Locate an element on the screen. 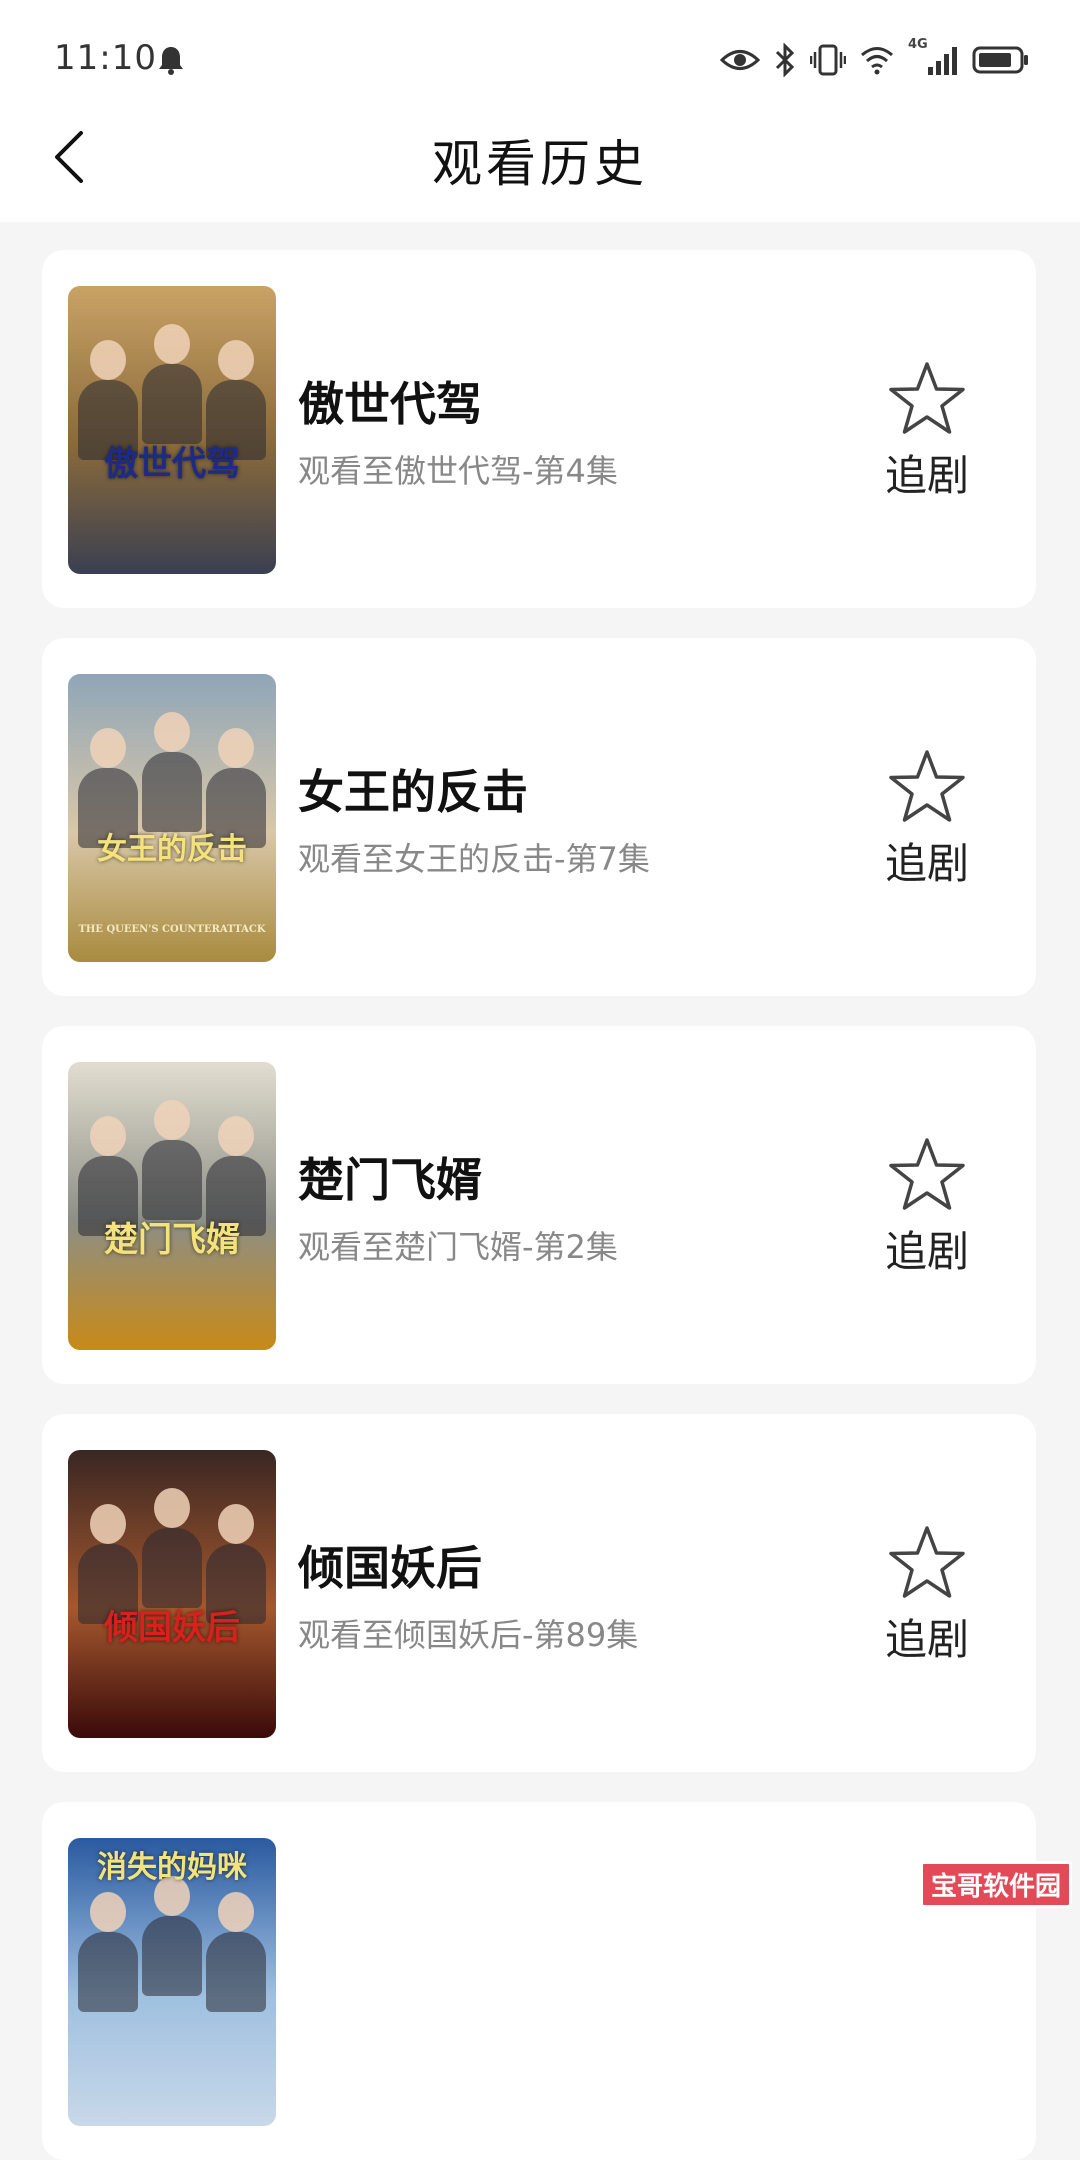  status-bar: 11:10 4G is located at coordinates (540, 50).